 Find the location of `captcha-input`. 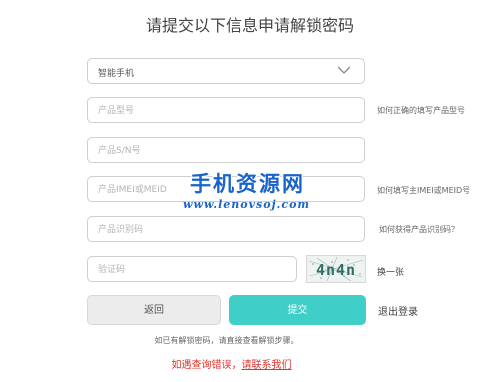

captcha-input is located at coordinates (192, 270).